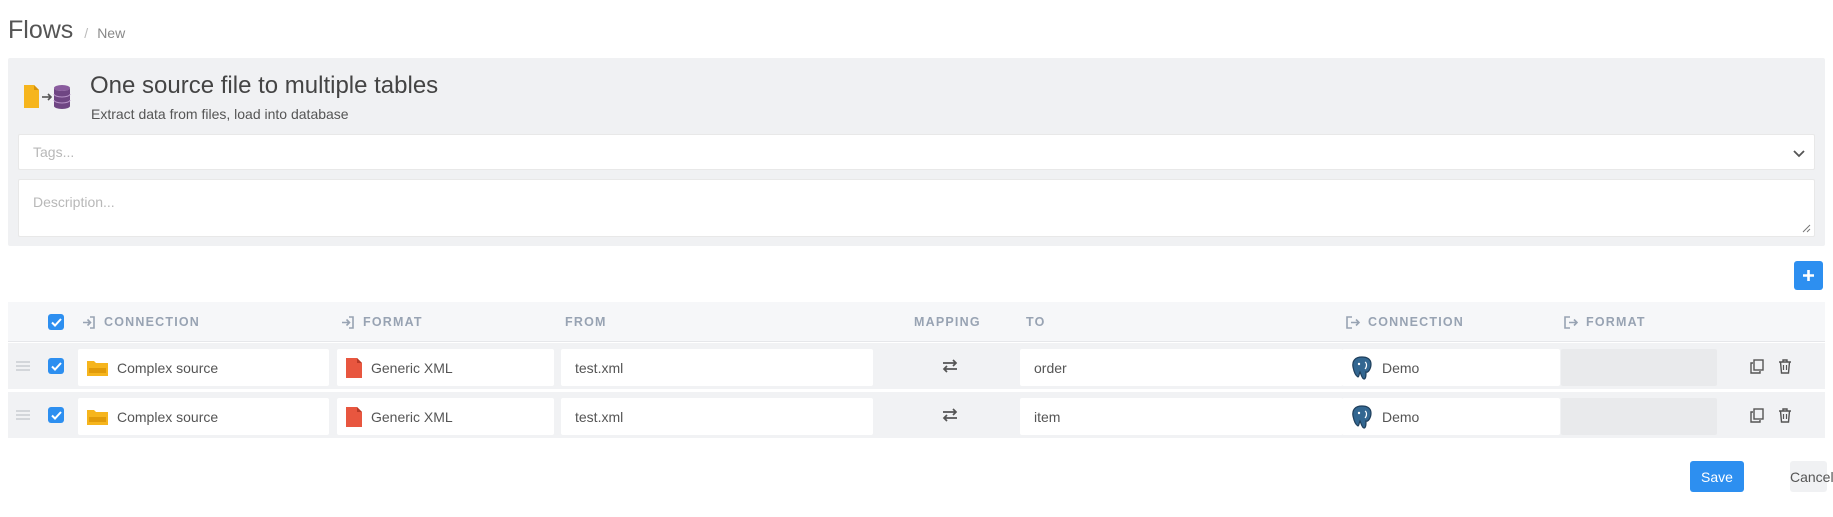 Image resolution: width=1833 pixels, height=517 pixels. Describe the element at coordinates (1047, 416) in the screenshot. I see `to-value: item` at that location.